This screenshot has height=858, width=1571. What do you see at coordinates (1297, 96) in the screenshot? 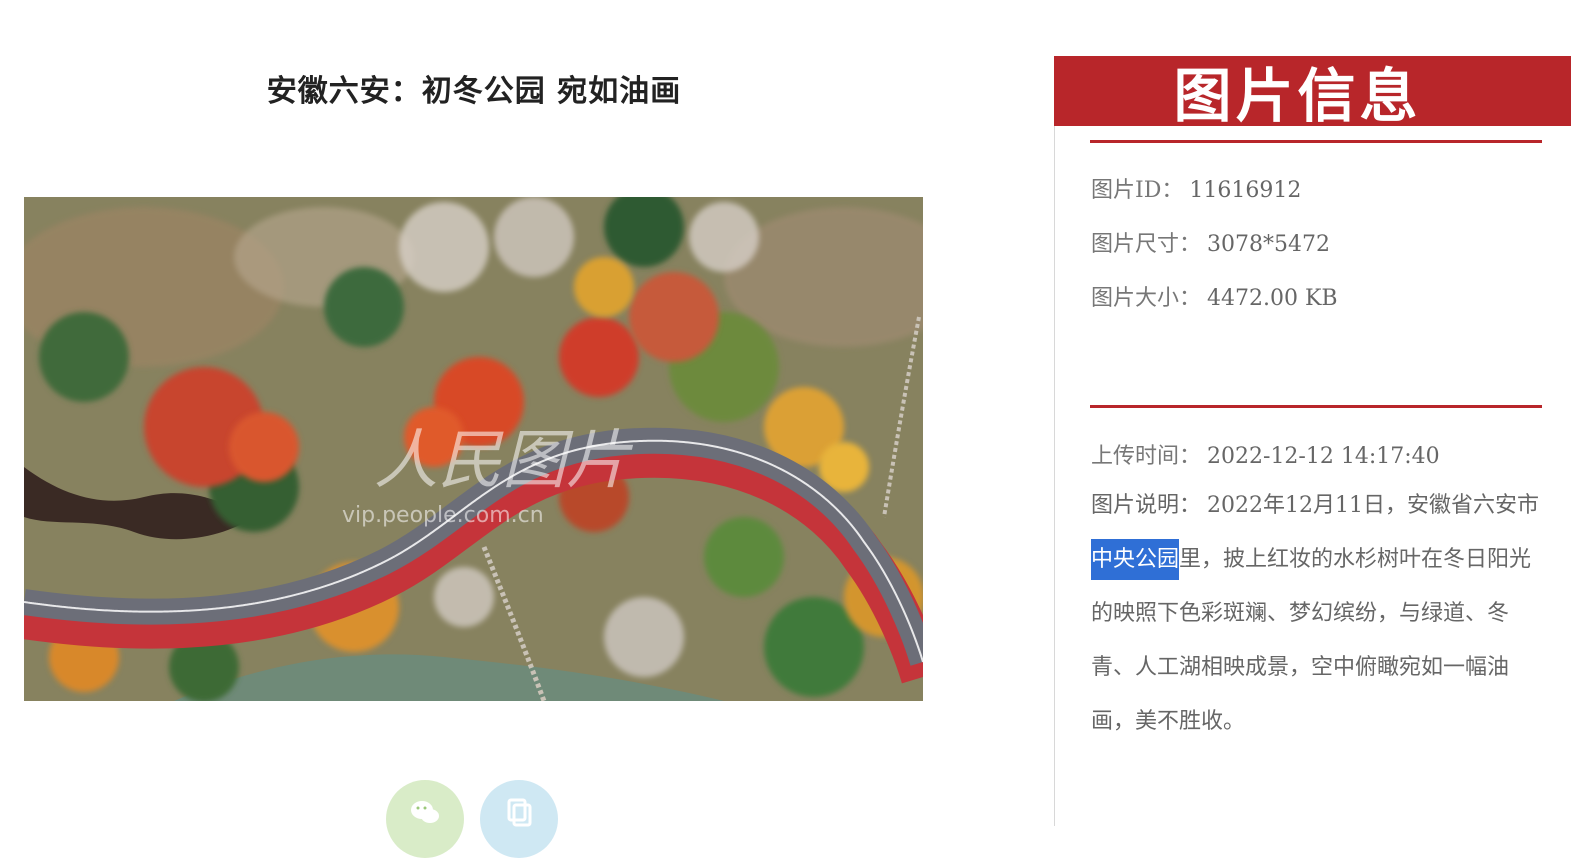
I see `info-panel-title: 图片信息` at bounding box center [1297, 96].